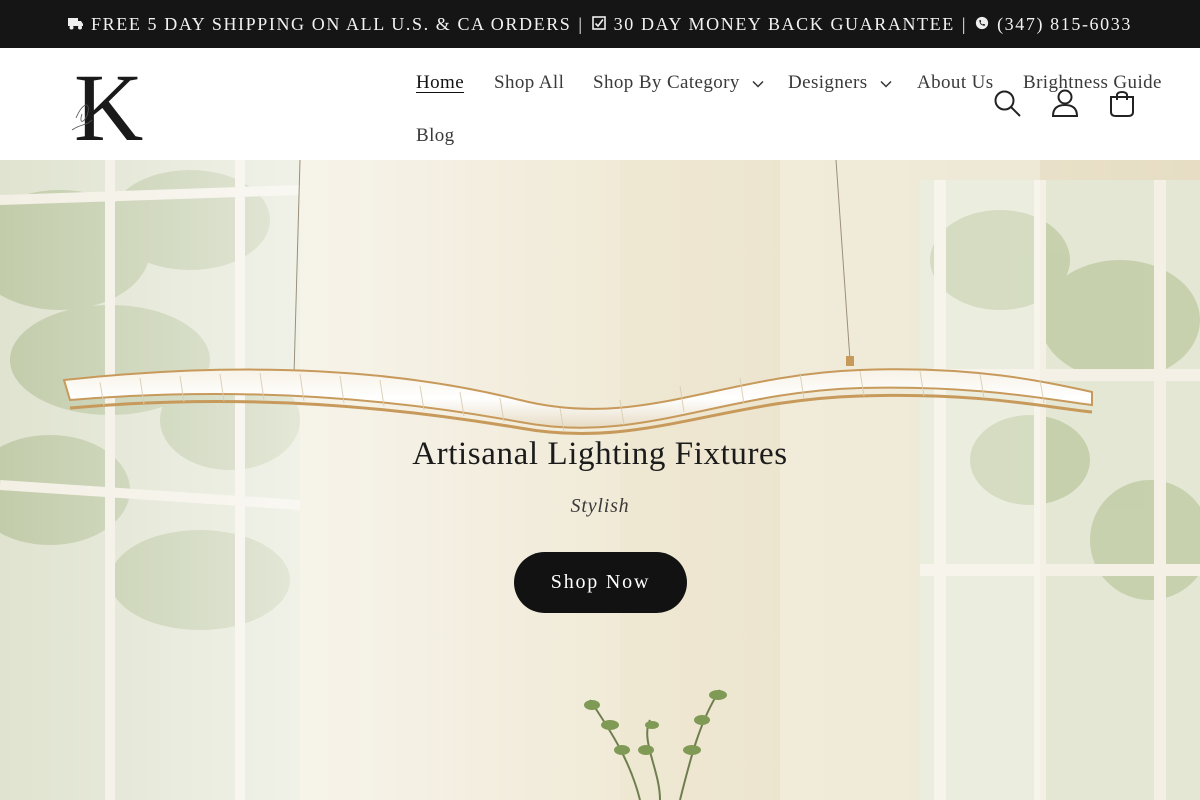 The height and width of the screenshot is (800, 1200). I want to click on nav-shop-by-category: Shop By Category, so click(678, 83).